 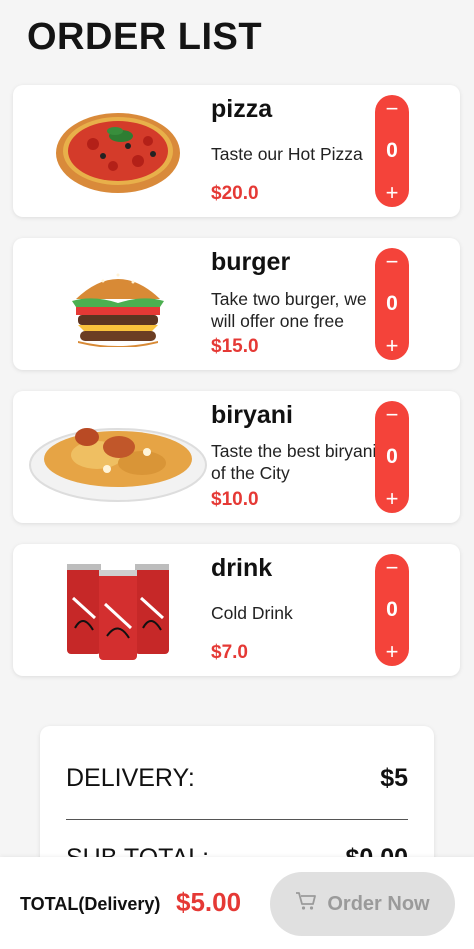 What do you see at coordinates (251, 262) in the screenshot?
I see `item-name: burger` at bounding box center [251, 262].